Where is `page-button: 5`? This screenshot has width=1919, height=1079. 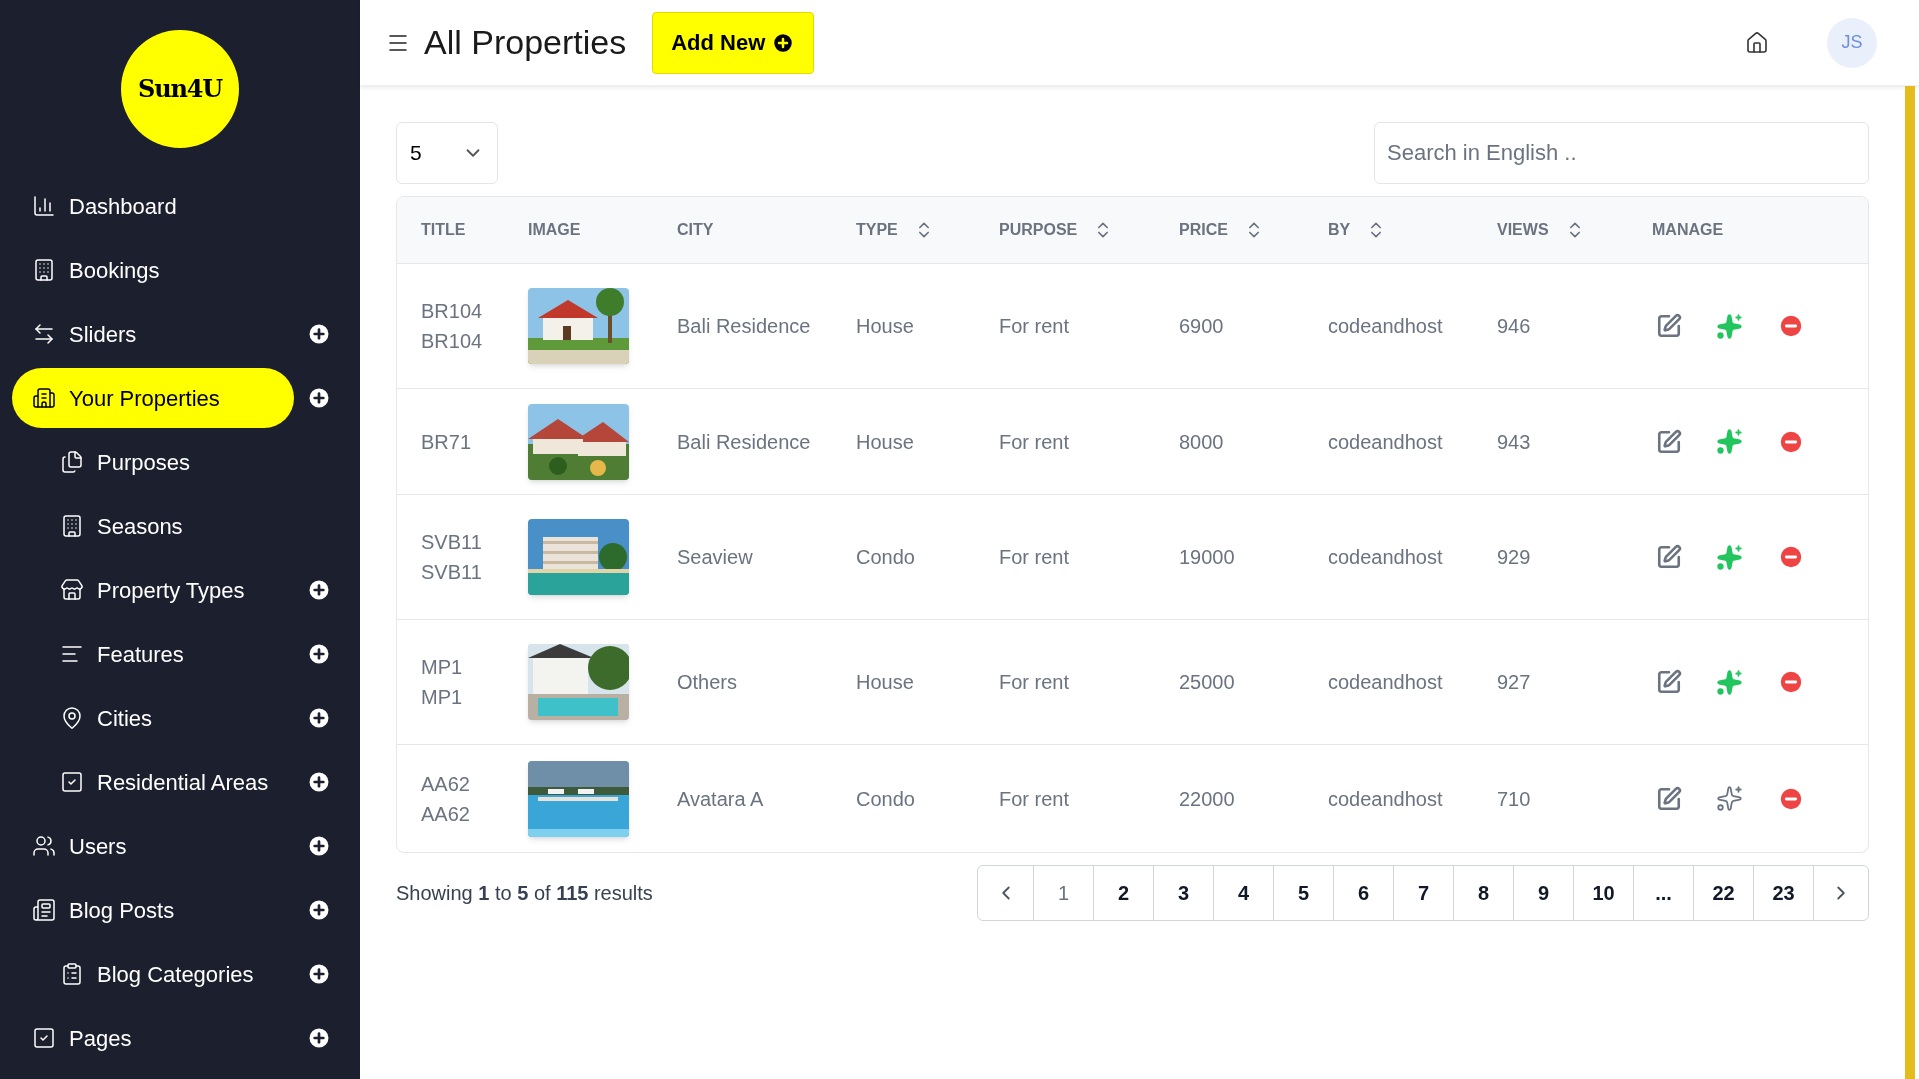
page-button: 5 is located at coordinates (1304, 893).